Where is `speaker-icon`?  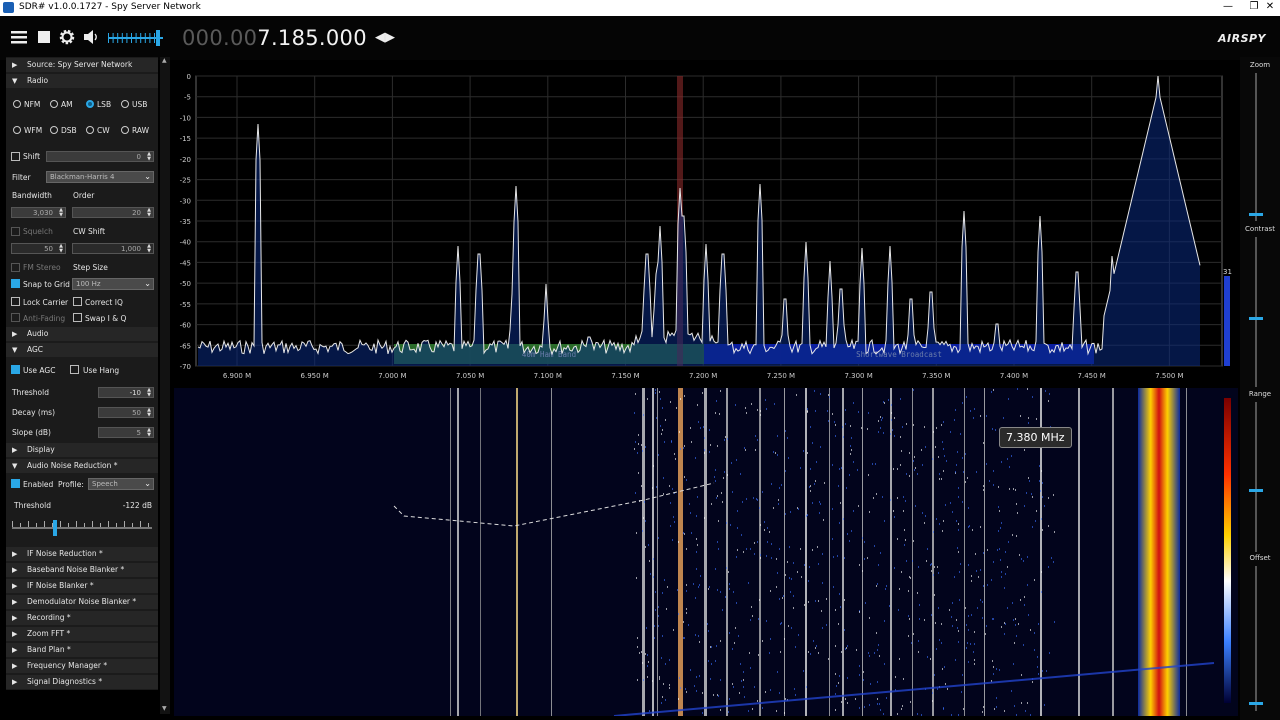 speaker-icon is located at coordinates (91, 37).